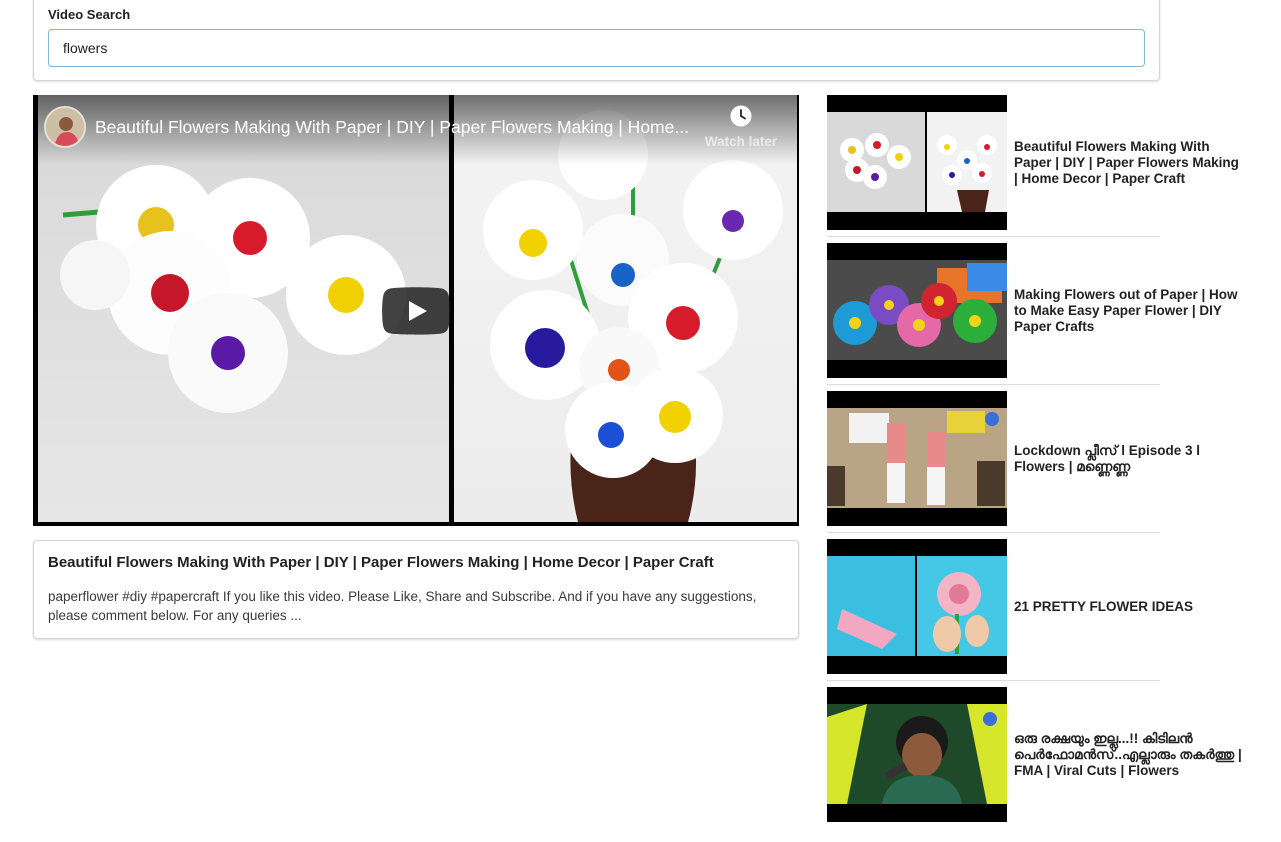  What do you see at coordinates (741, 141) in the screenshot?
I see `watch-later-label: Watch later` at bounding box center [741, 141].